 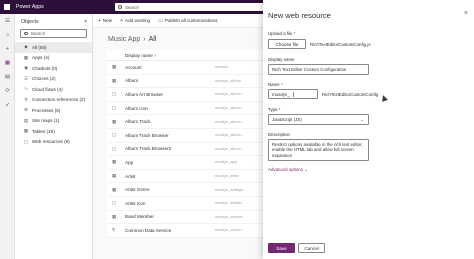 I want to click on column-header-display-name: Display name ↑, so click(x=170, y=55).